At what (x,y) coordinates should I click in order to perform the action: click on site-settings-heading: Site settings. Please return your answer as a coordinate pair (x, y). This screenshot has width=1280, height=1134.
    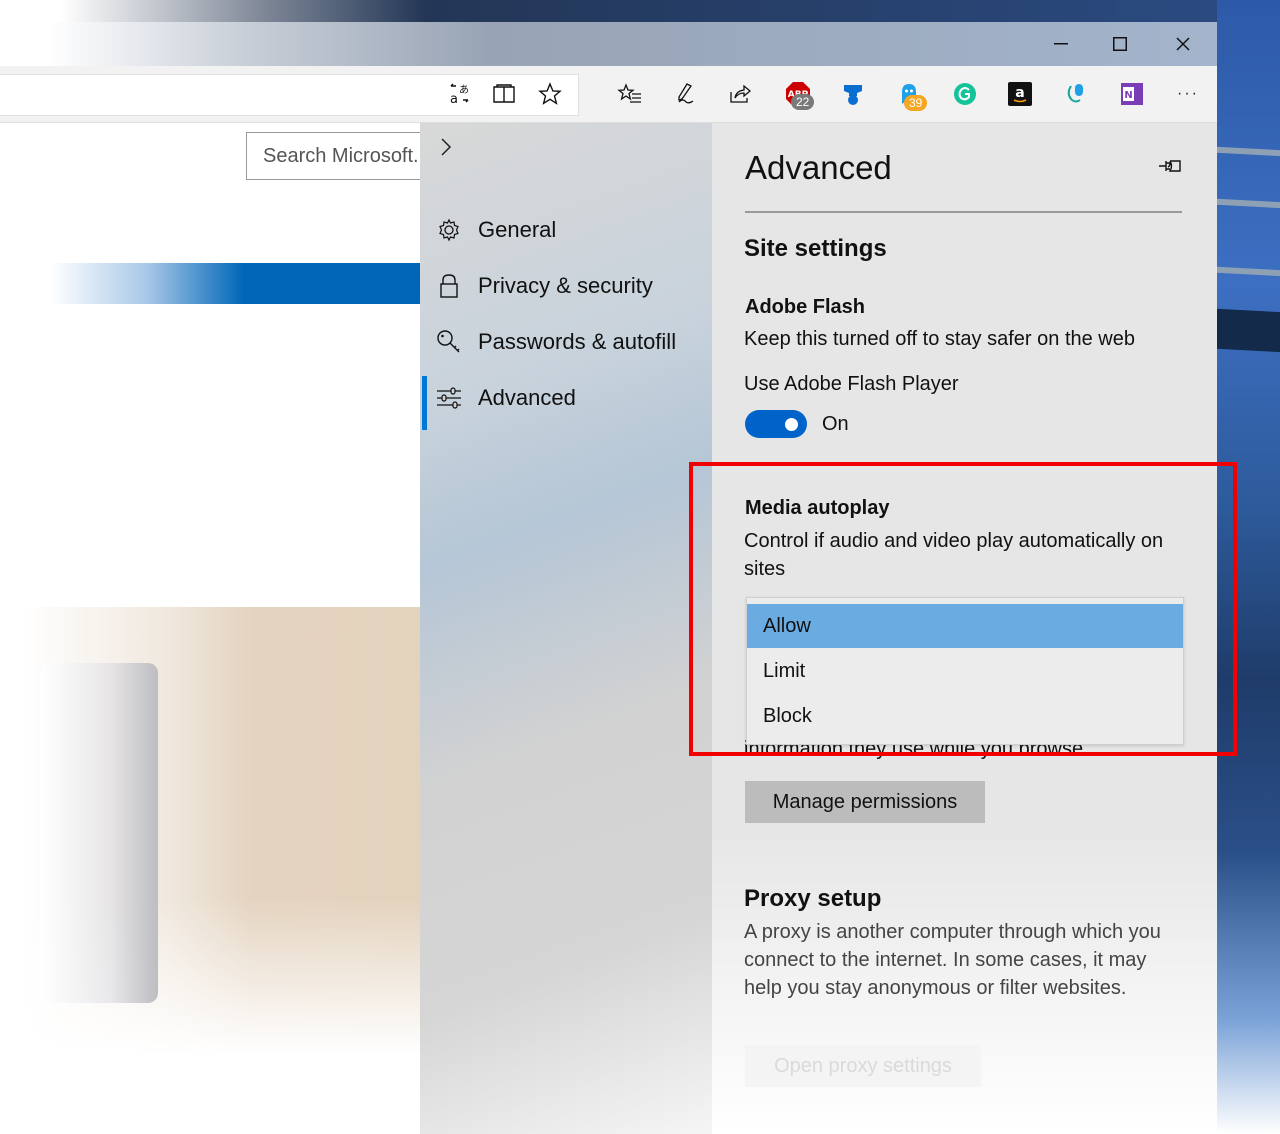
    Looking at the image, I should click on (815, 248).